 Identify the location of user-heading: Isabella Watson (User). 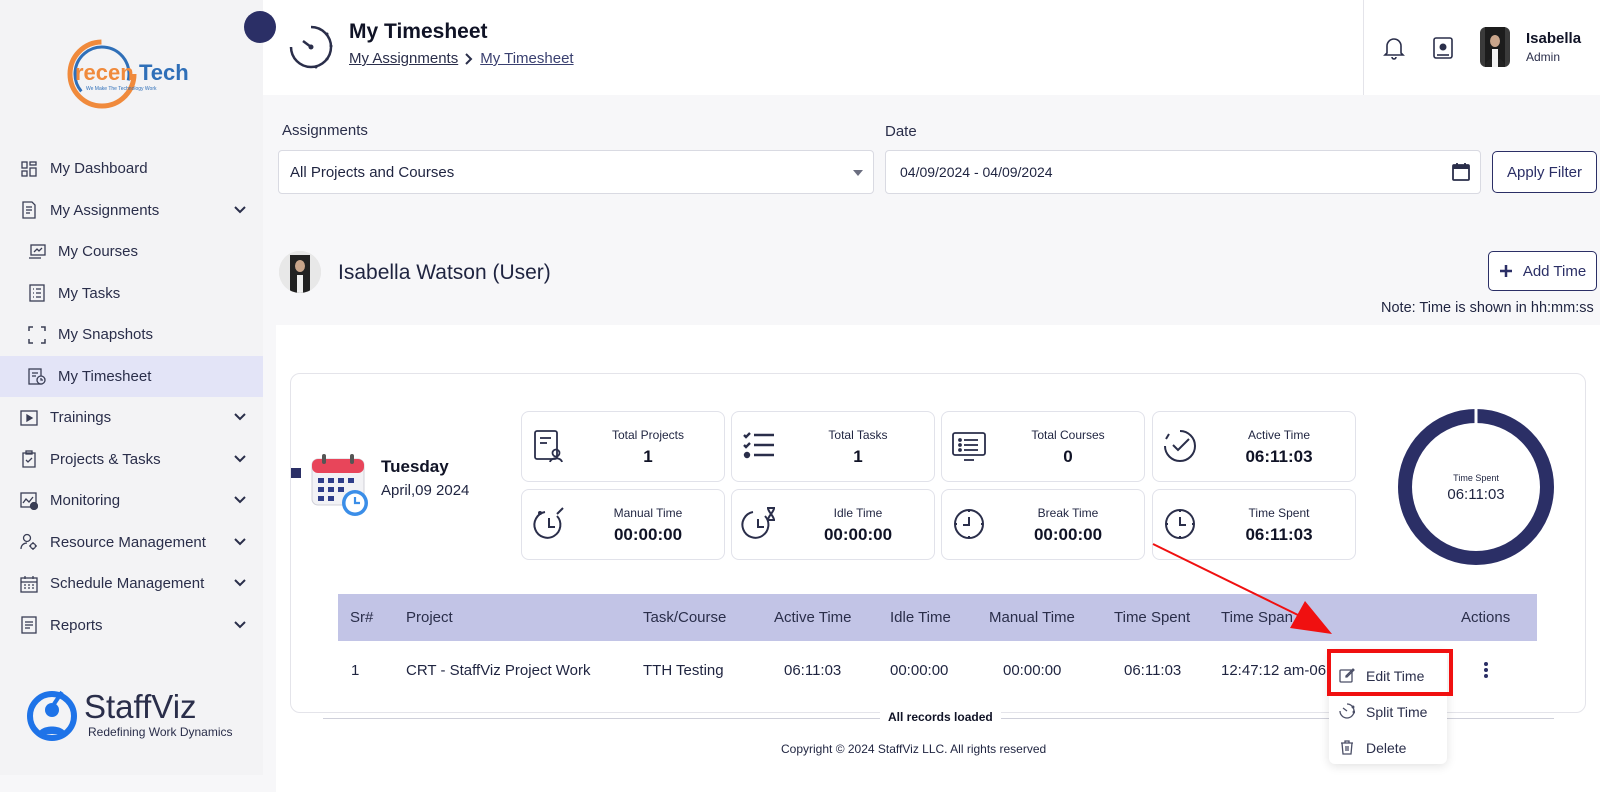
(444, 272).